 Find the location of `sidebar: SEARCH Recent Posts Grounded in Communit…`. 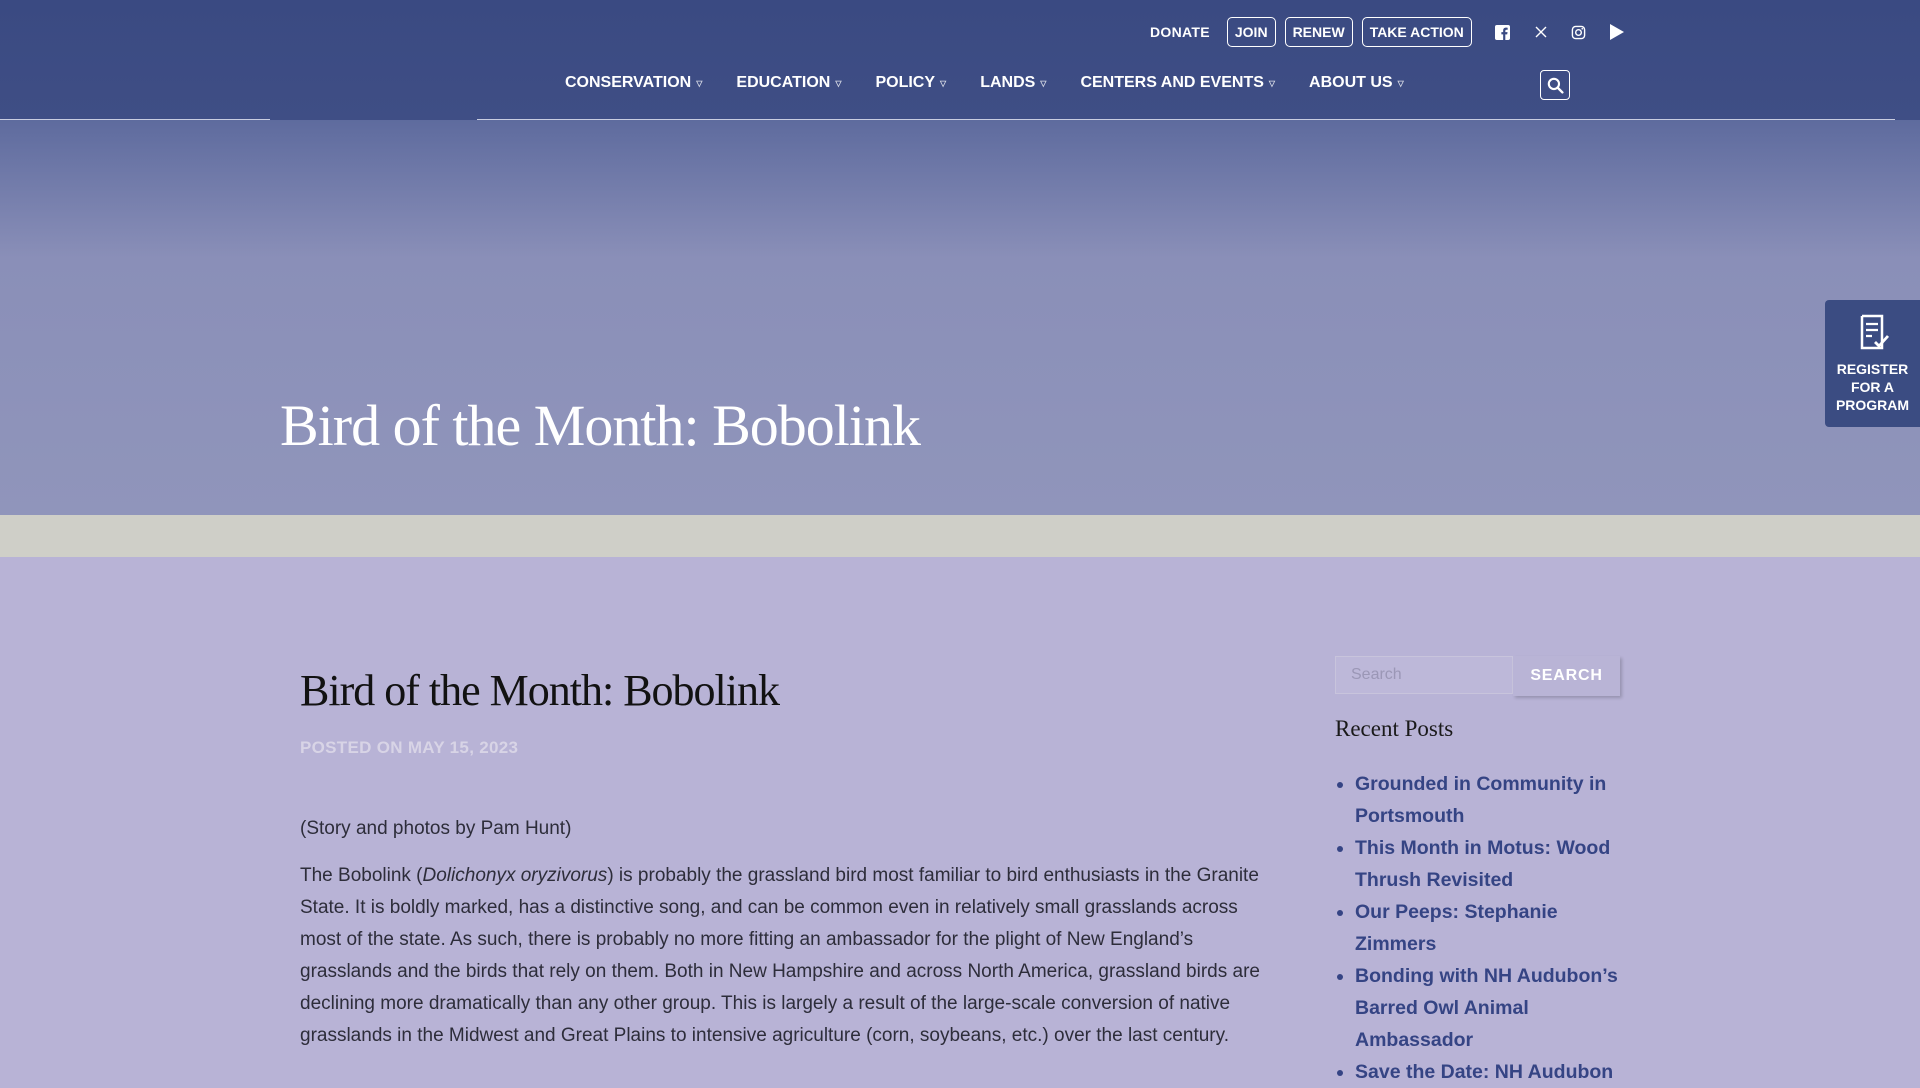

sidebar: SEARCH Recent Posts Grounded in Communit… is located at coordinates (1477, 872).